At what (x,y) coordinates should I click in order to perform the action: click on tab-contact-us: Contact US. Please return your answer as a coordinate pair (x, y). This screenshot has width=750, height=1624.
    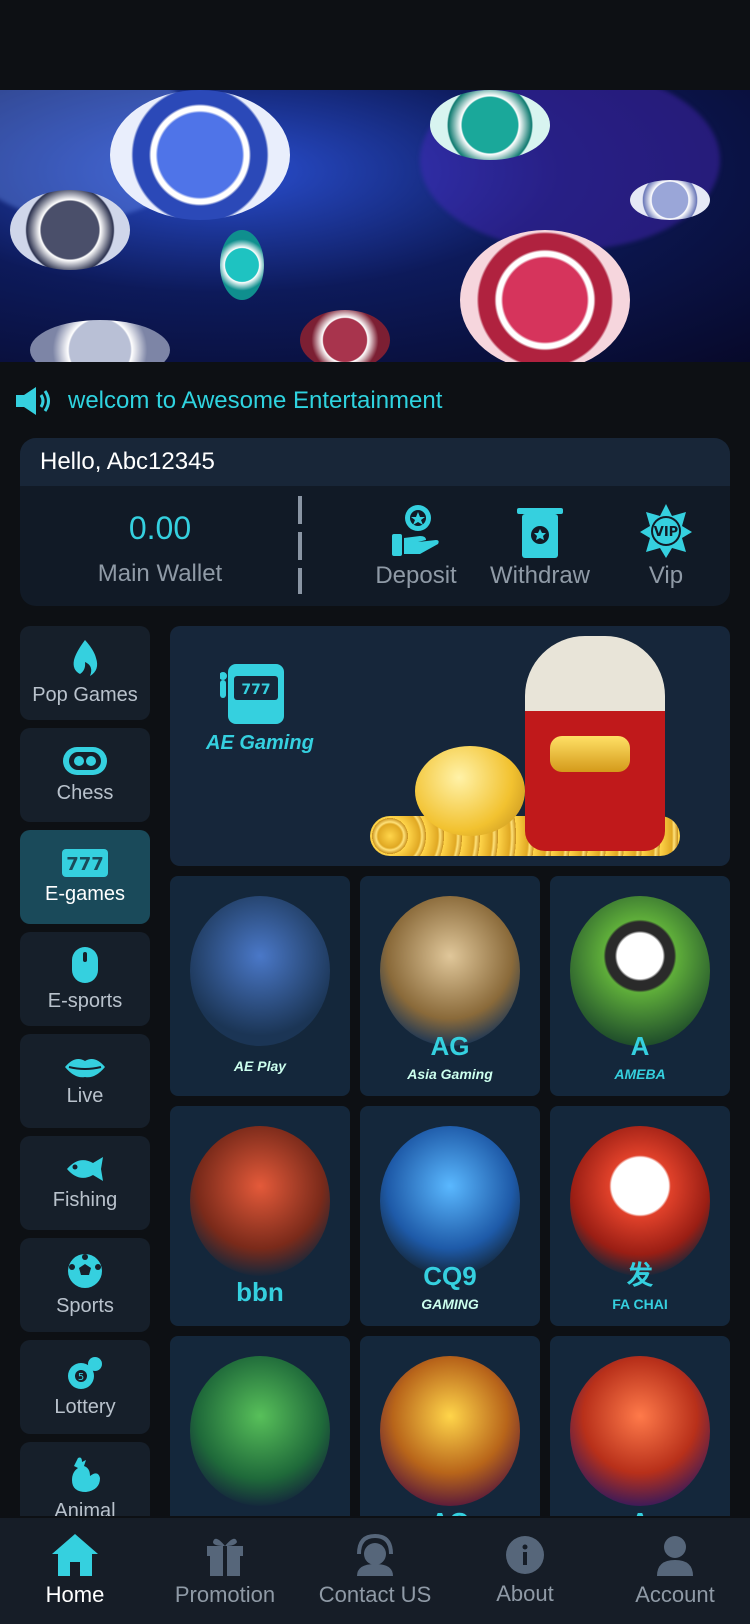
    Looking at the image, I should click on (375, 1571).